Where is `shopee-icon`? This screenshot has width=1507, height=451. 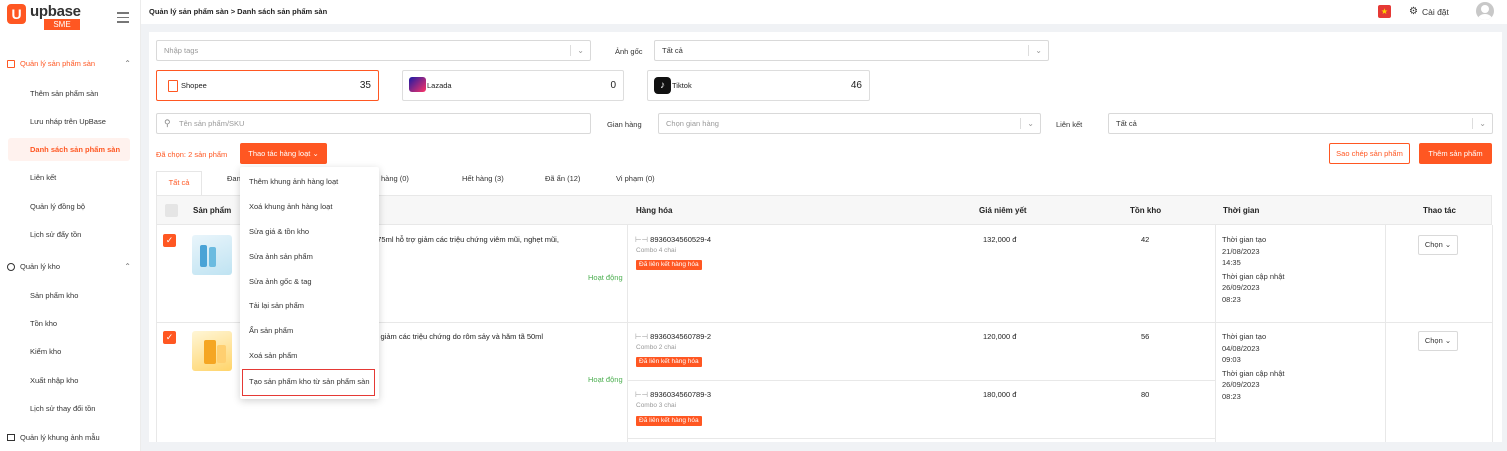
shopee-icon is located at coordinates (173, 86).